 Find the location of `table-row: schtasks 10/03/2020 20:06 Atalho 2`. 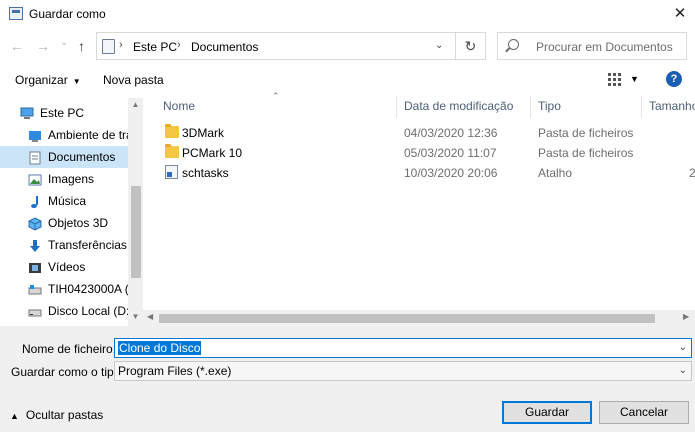

table-row: schtasks 10/03/2020 20:06 Atalho 2 is located at coordinates (427, 173).